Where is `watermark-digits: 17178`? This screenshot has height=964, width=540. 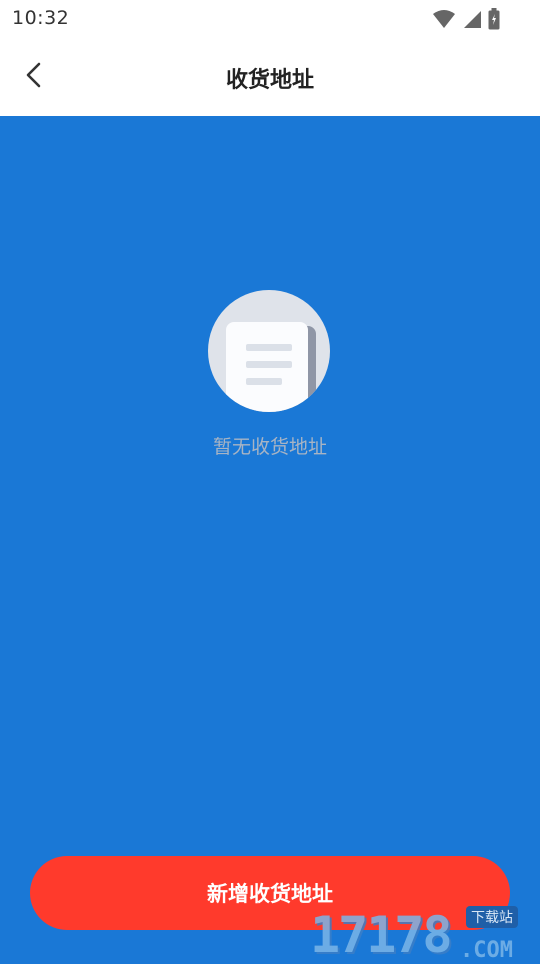
watermark-digits: 17178 is located at coordinates (381, 935).